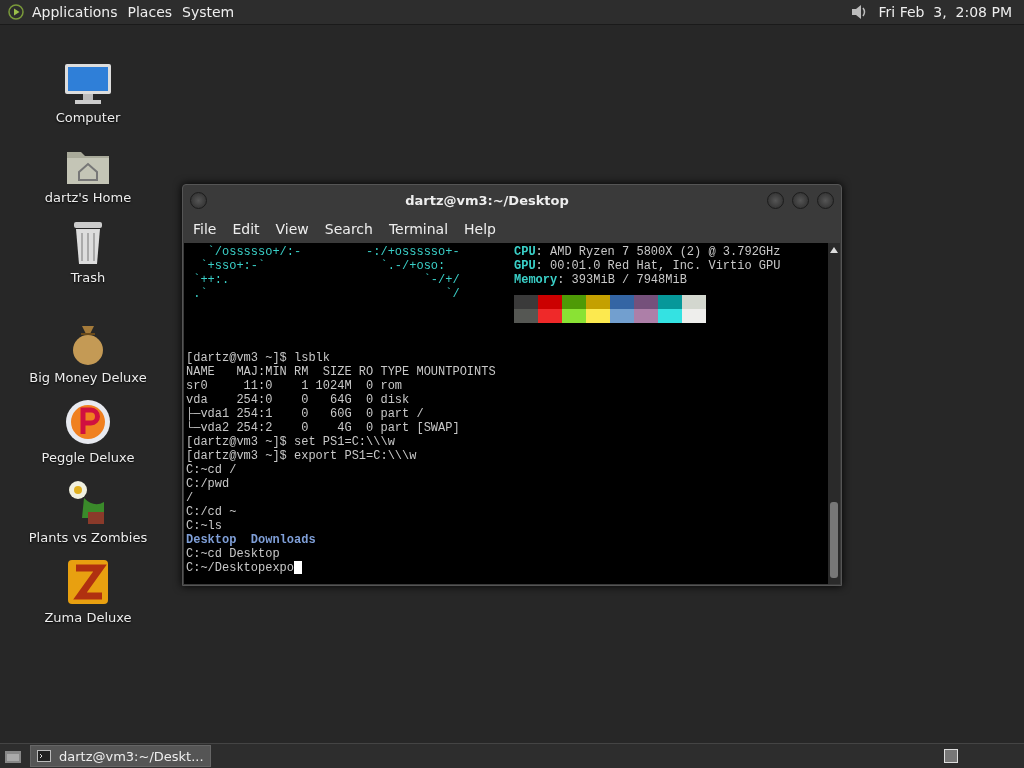 Image resolution: width=1024 pixels, height=768 pixels. What do you see at coordinates (246, 229) in the screenshot?
I see `menu-item: Edit` at bounding box center [246, 229].